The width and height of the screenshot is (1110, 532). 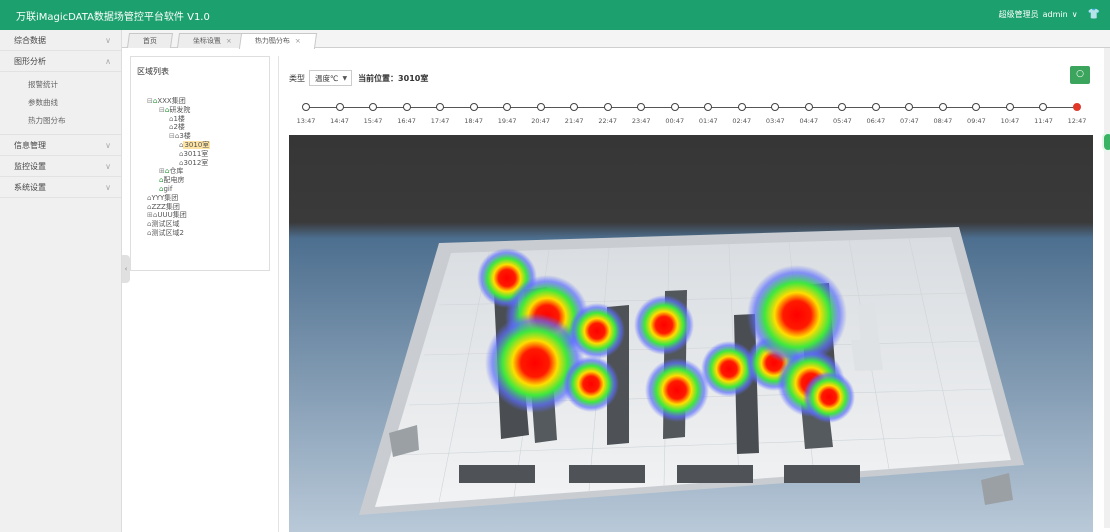 I want to click on timeline-label: 04:47, so click(x=809, y=121).